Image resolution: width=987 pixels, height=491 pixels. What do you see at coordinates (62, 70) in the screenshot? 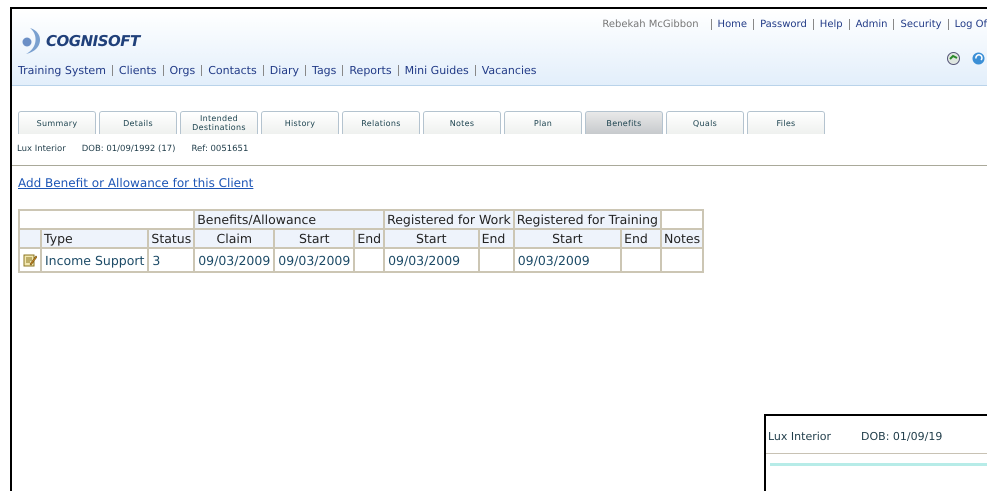
I see `nav-link: Training System` at bounding box center [62, 70].